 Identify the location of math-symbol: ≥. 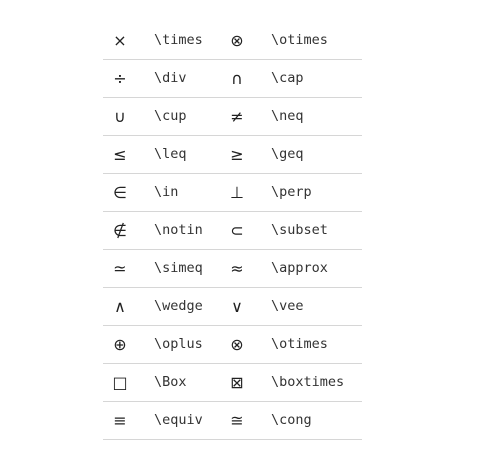
(237, 154).